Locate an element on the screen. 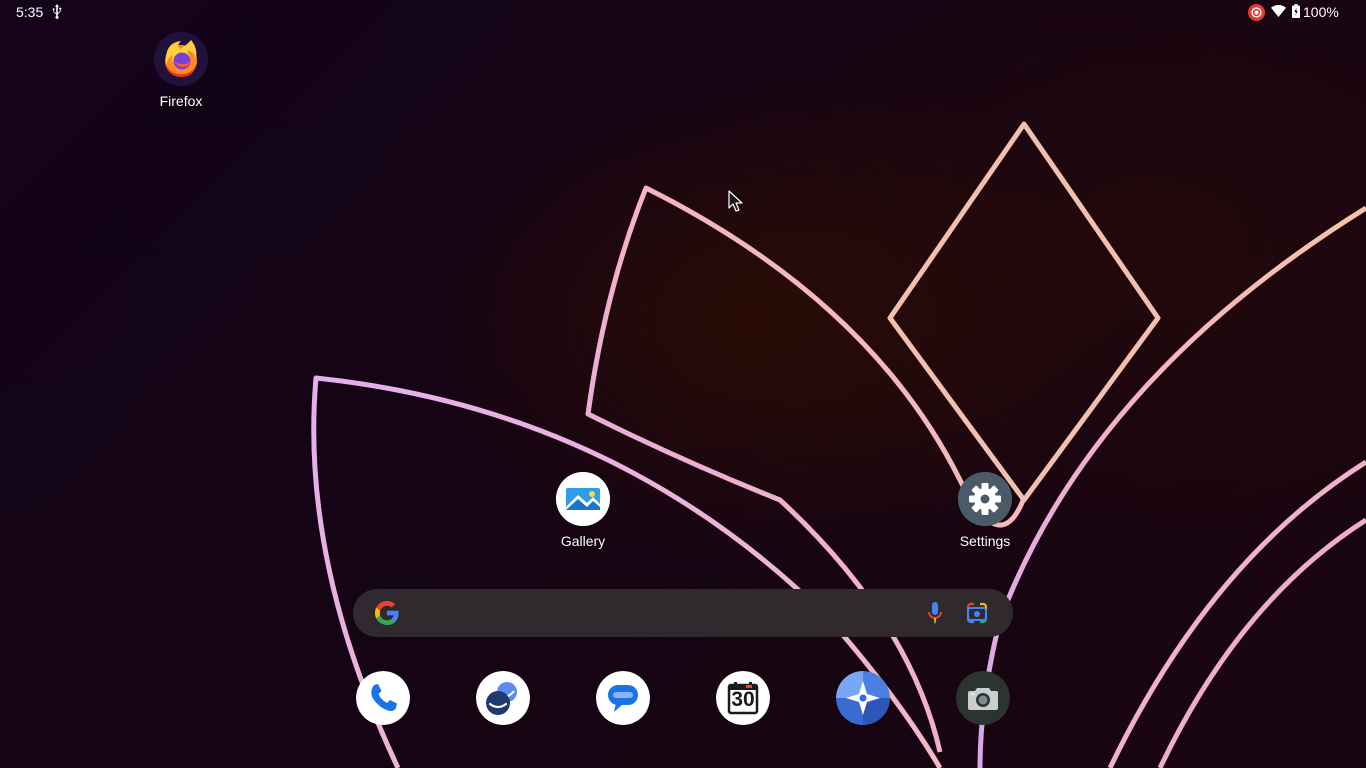 This screenshot has height=768, width=1366. app-label-gallery: Gallery is located at coordinates (583, 541).